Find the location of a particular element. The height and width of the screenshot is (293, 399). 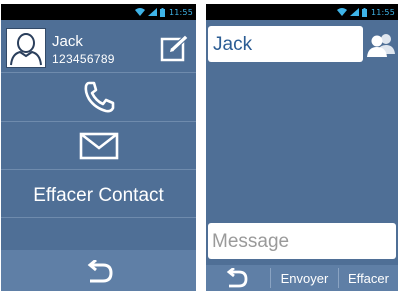

message-button is located at coordinates (98, 146).